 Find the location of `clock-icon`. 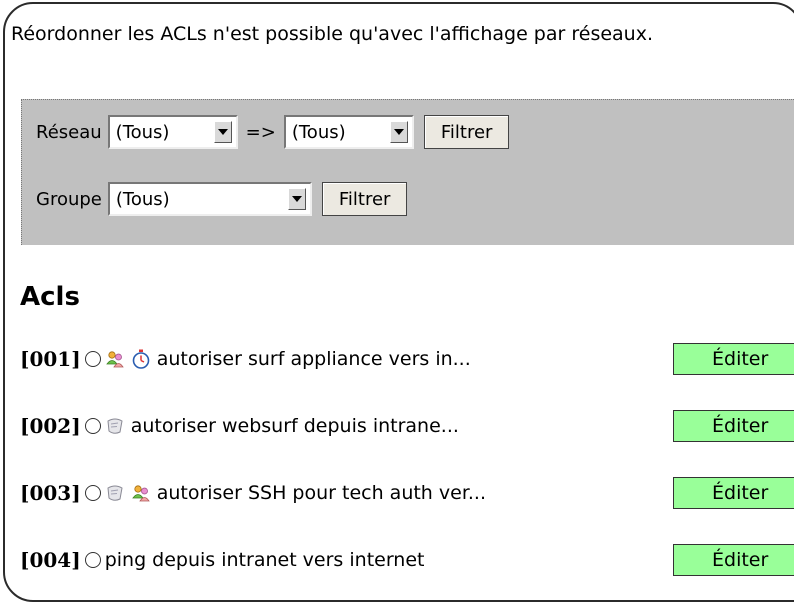

clock-icon is located at coordinates (141, 359).